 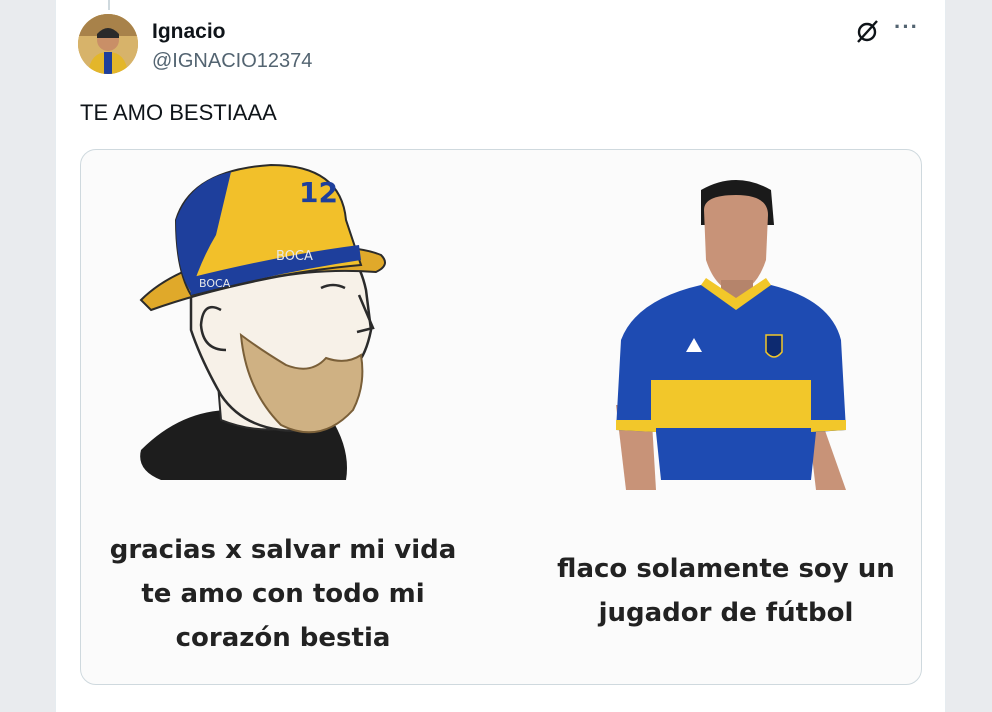 I want to click on hat-text-front: BOCA, so click(x=294, y=256).